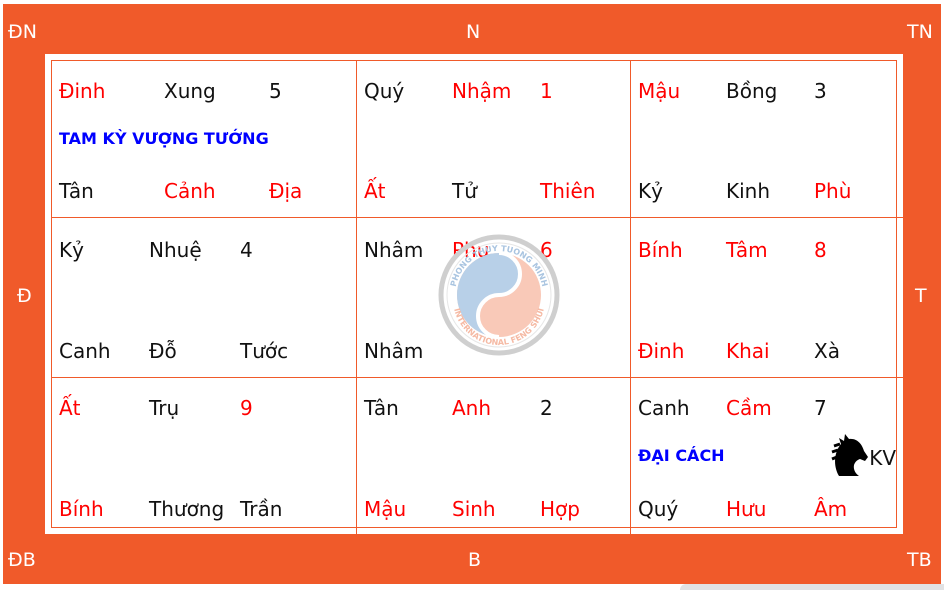  I want to click on cell-value: Thương, so click(187, 509).